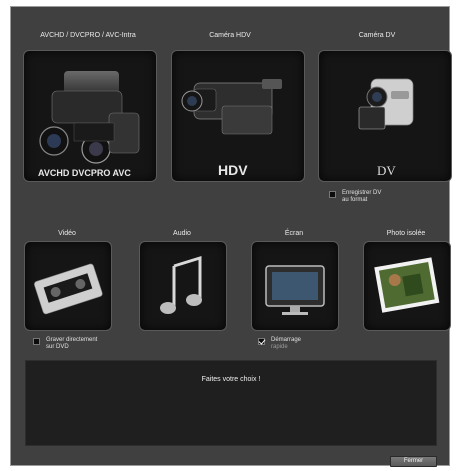  I want to click on record-dv-format-label-line2: au format, so click(355, 200).